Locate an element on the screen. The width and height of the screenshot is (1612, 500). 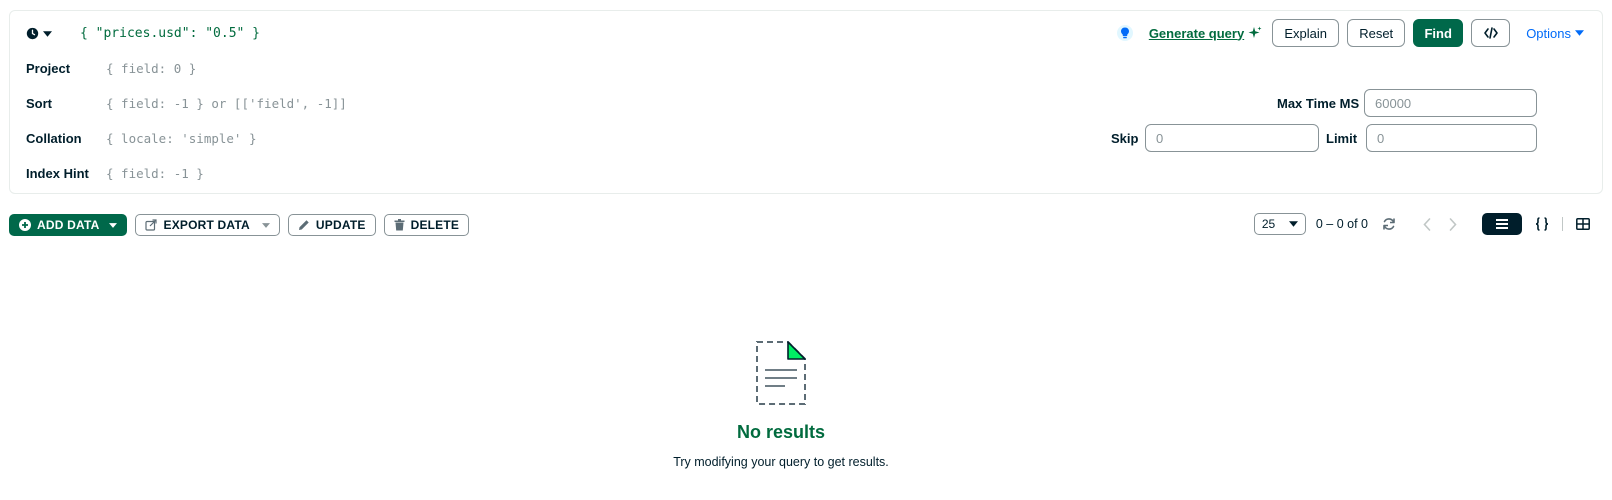
curly-braces-icon is located at coordinates (1542, 224).